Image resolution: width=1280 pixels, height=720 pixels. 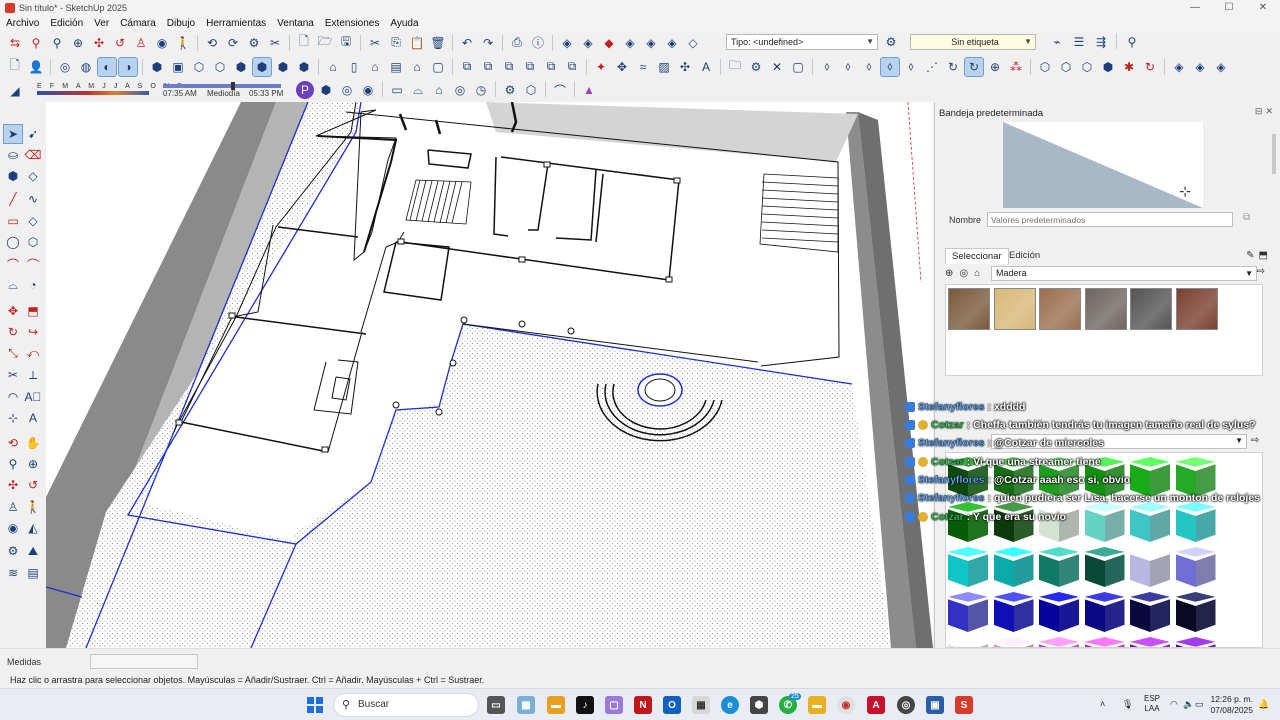 I want to click on transform-icon: ✣, so click(x=685, y=67).